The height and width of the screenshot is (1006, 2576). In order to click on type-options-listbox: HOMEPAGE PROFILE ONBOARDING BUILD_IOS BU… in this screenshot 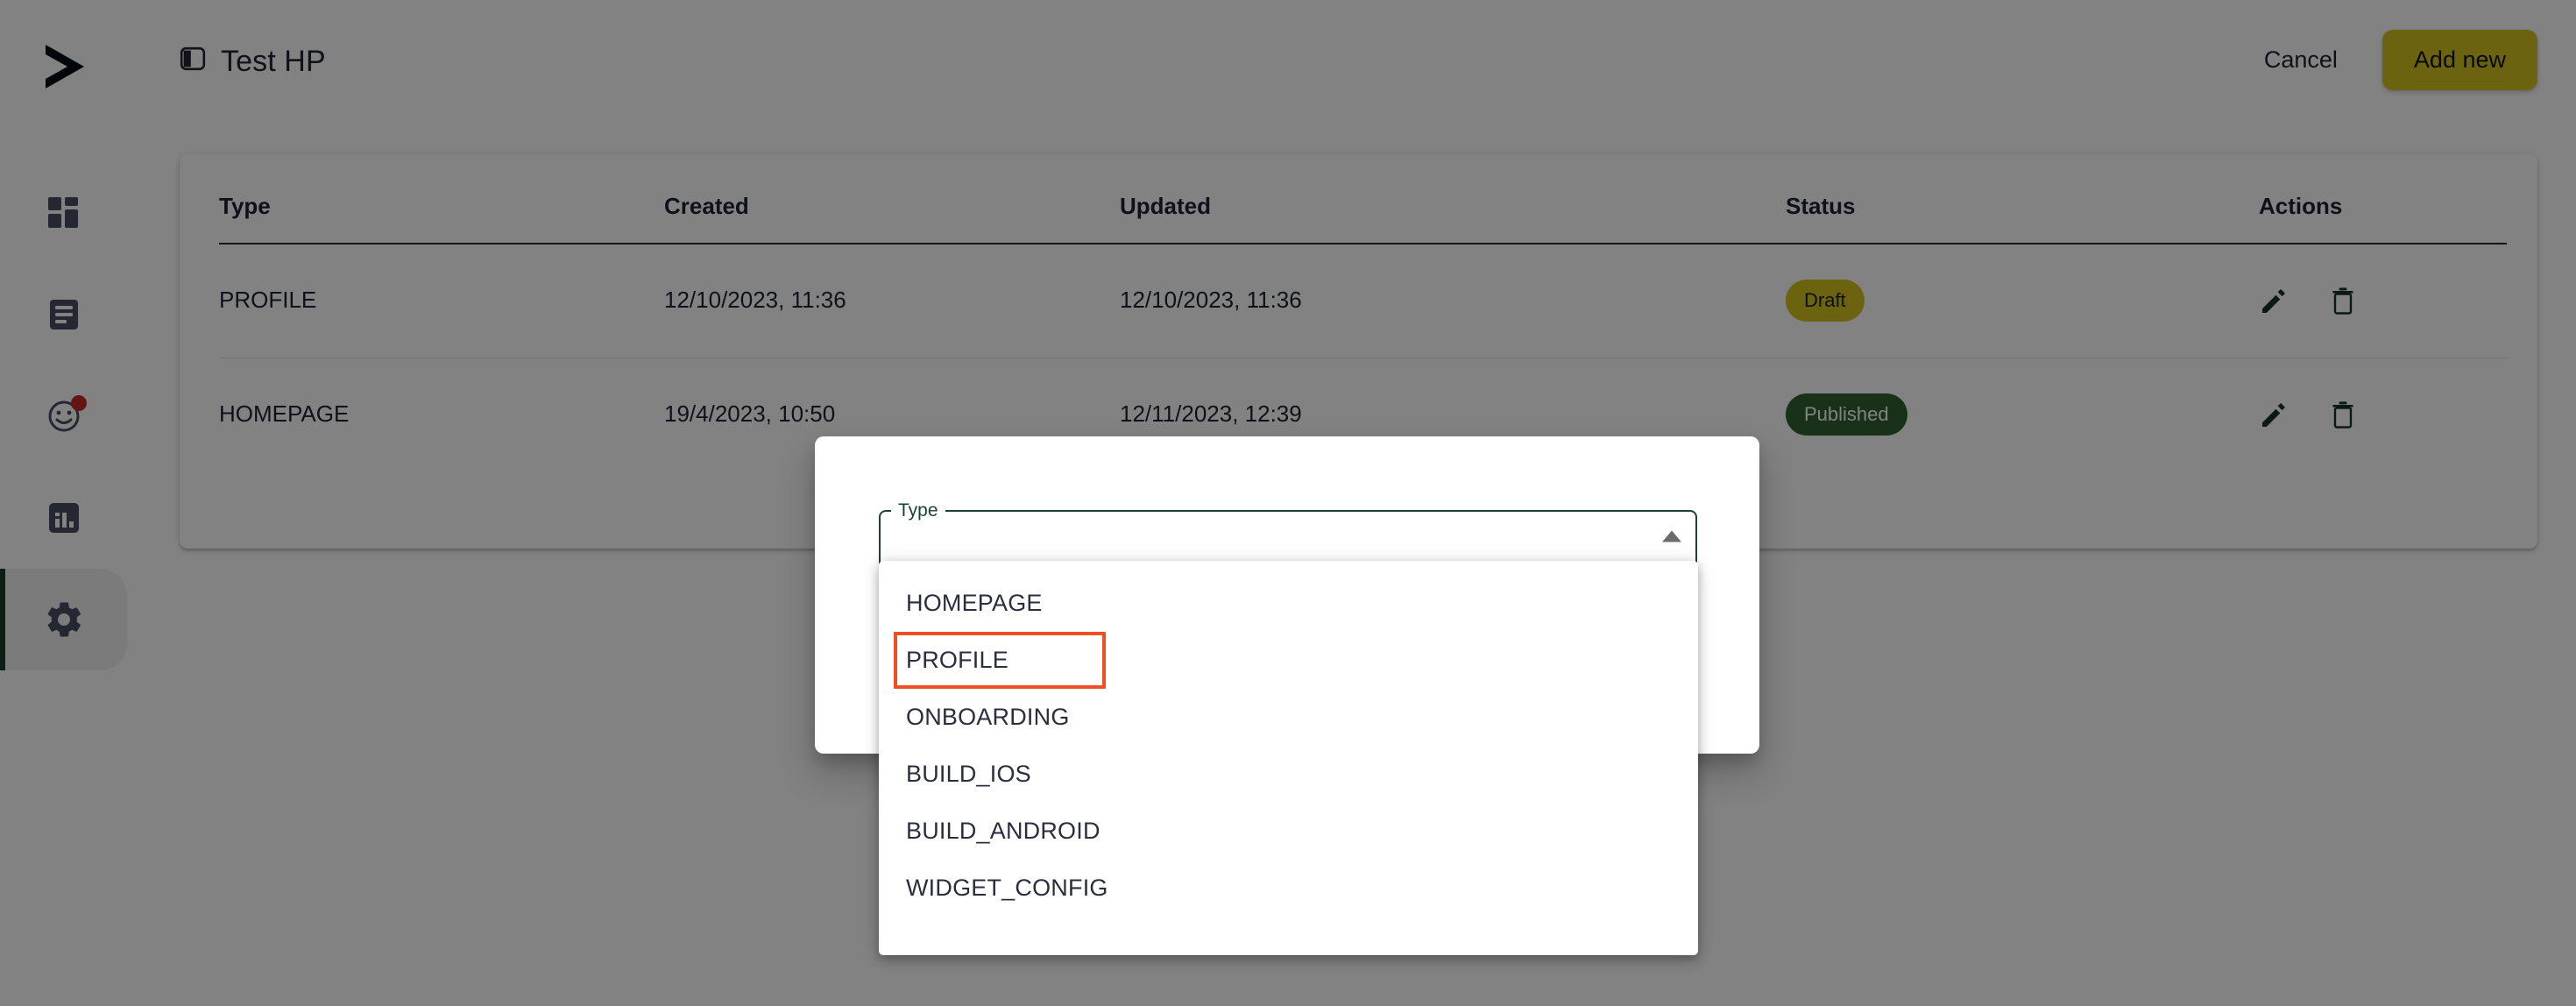, I will do `click(1288, 758)`.